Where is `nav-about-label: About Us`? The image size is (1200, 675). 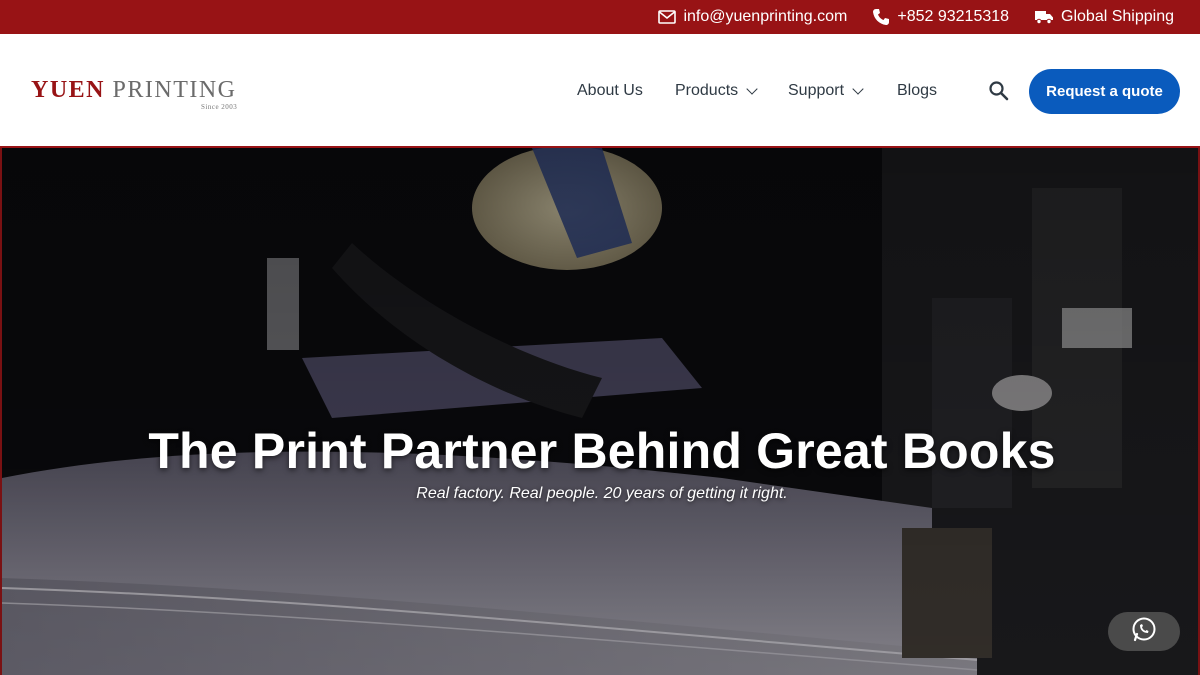
nav-about-label: About Us is located at coordinates (610, 90).